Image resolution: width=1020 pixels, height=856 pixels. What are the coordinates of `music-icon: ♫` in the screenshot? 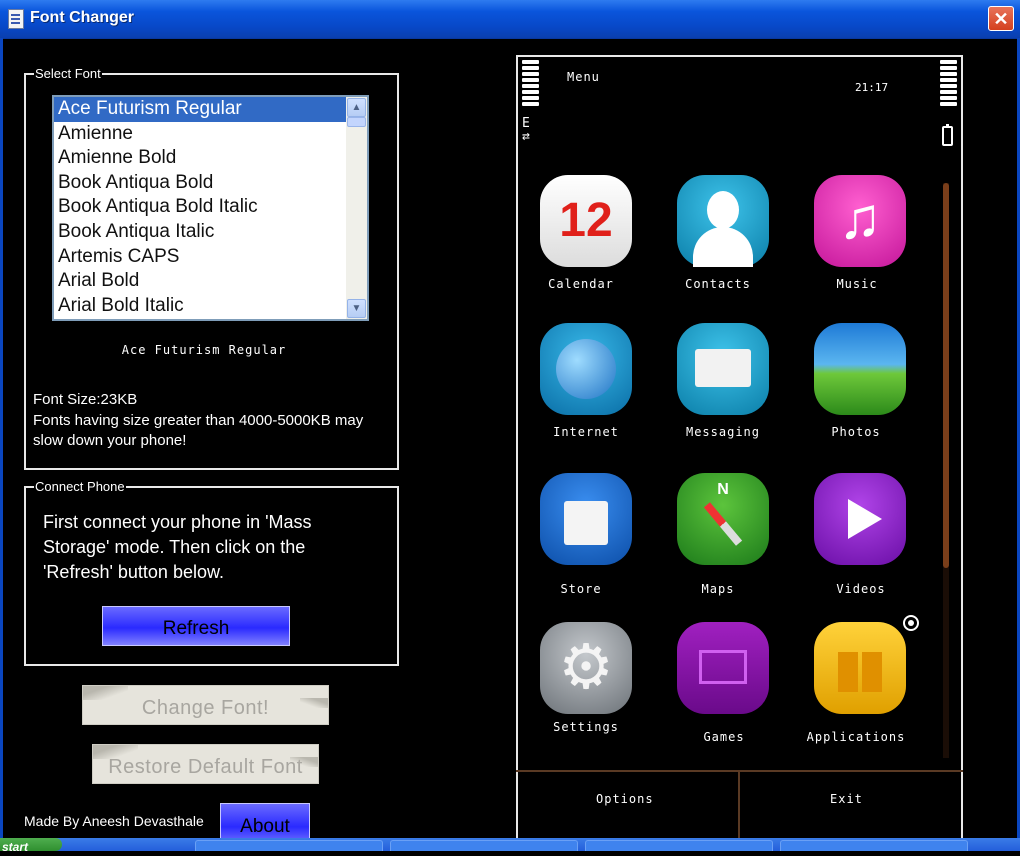 It's located at (860, 221).